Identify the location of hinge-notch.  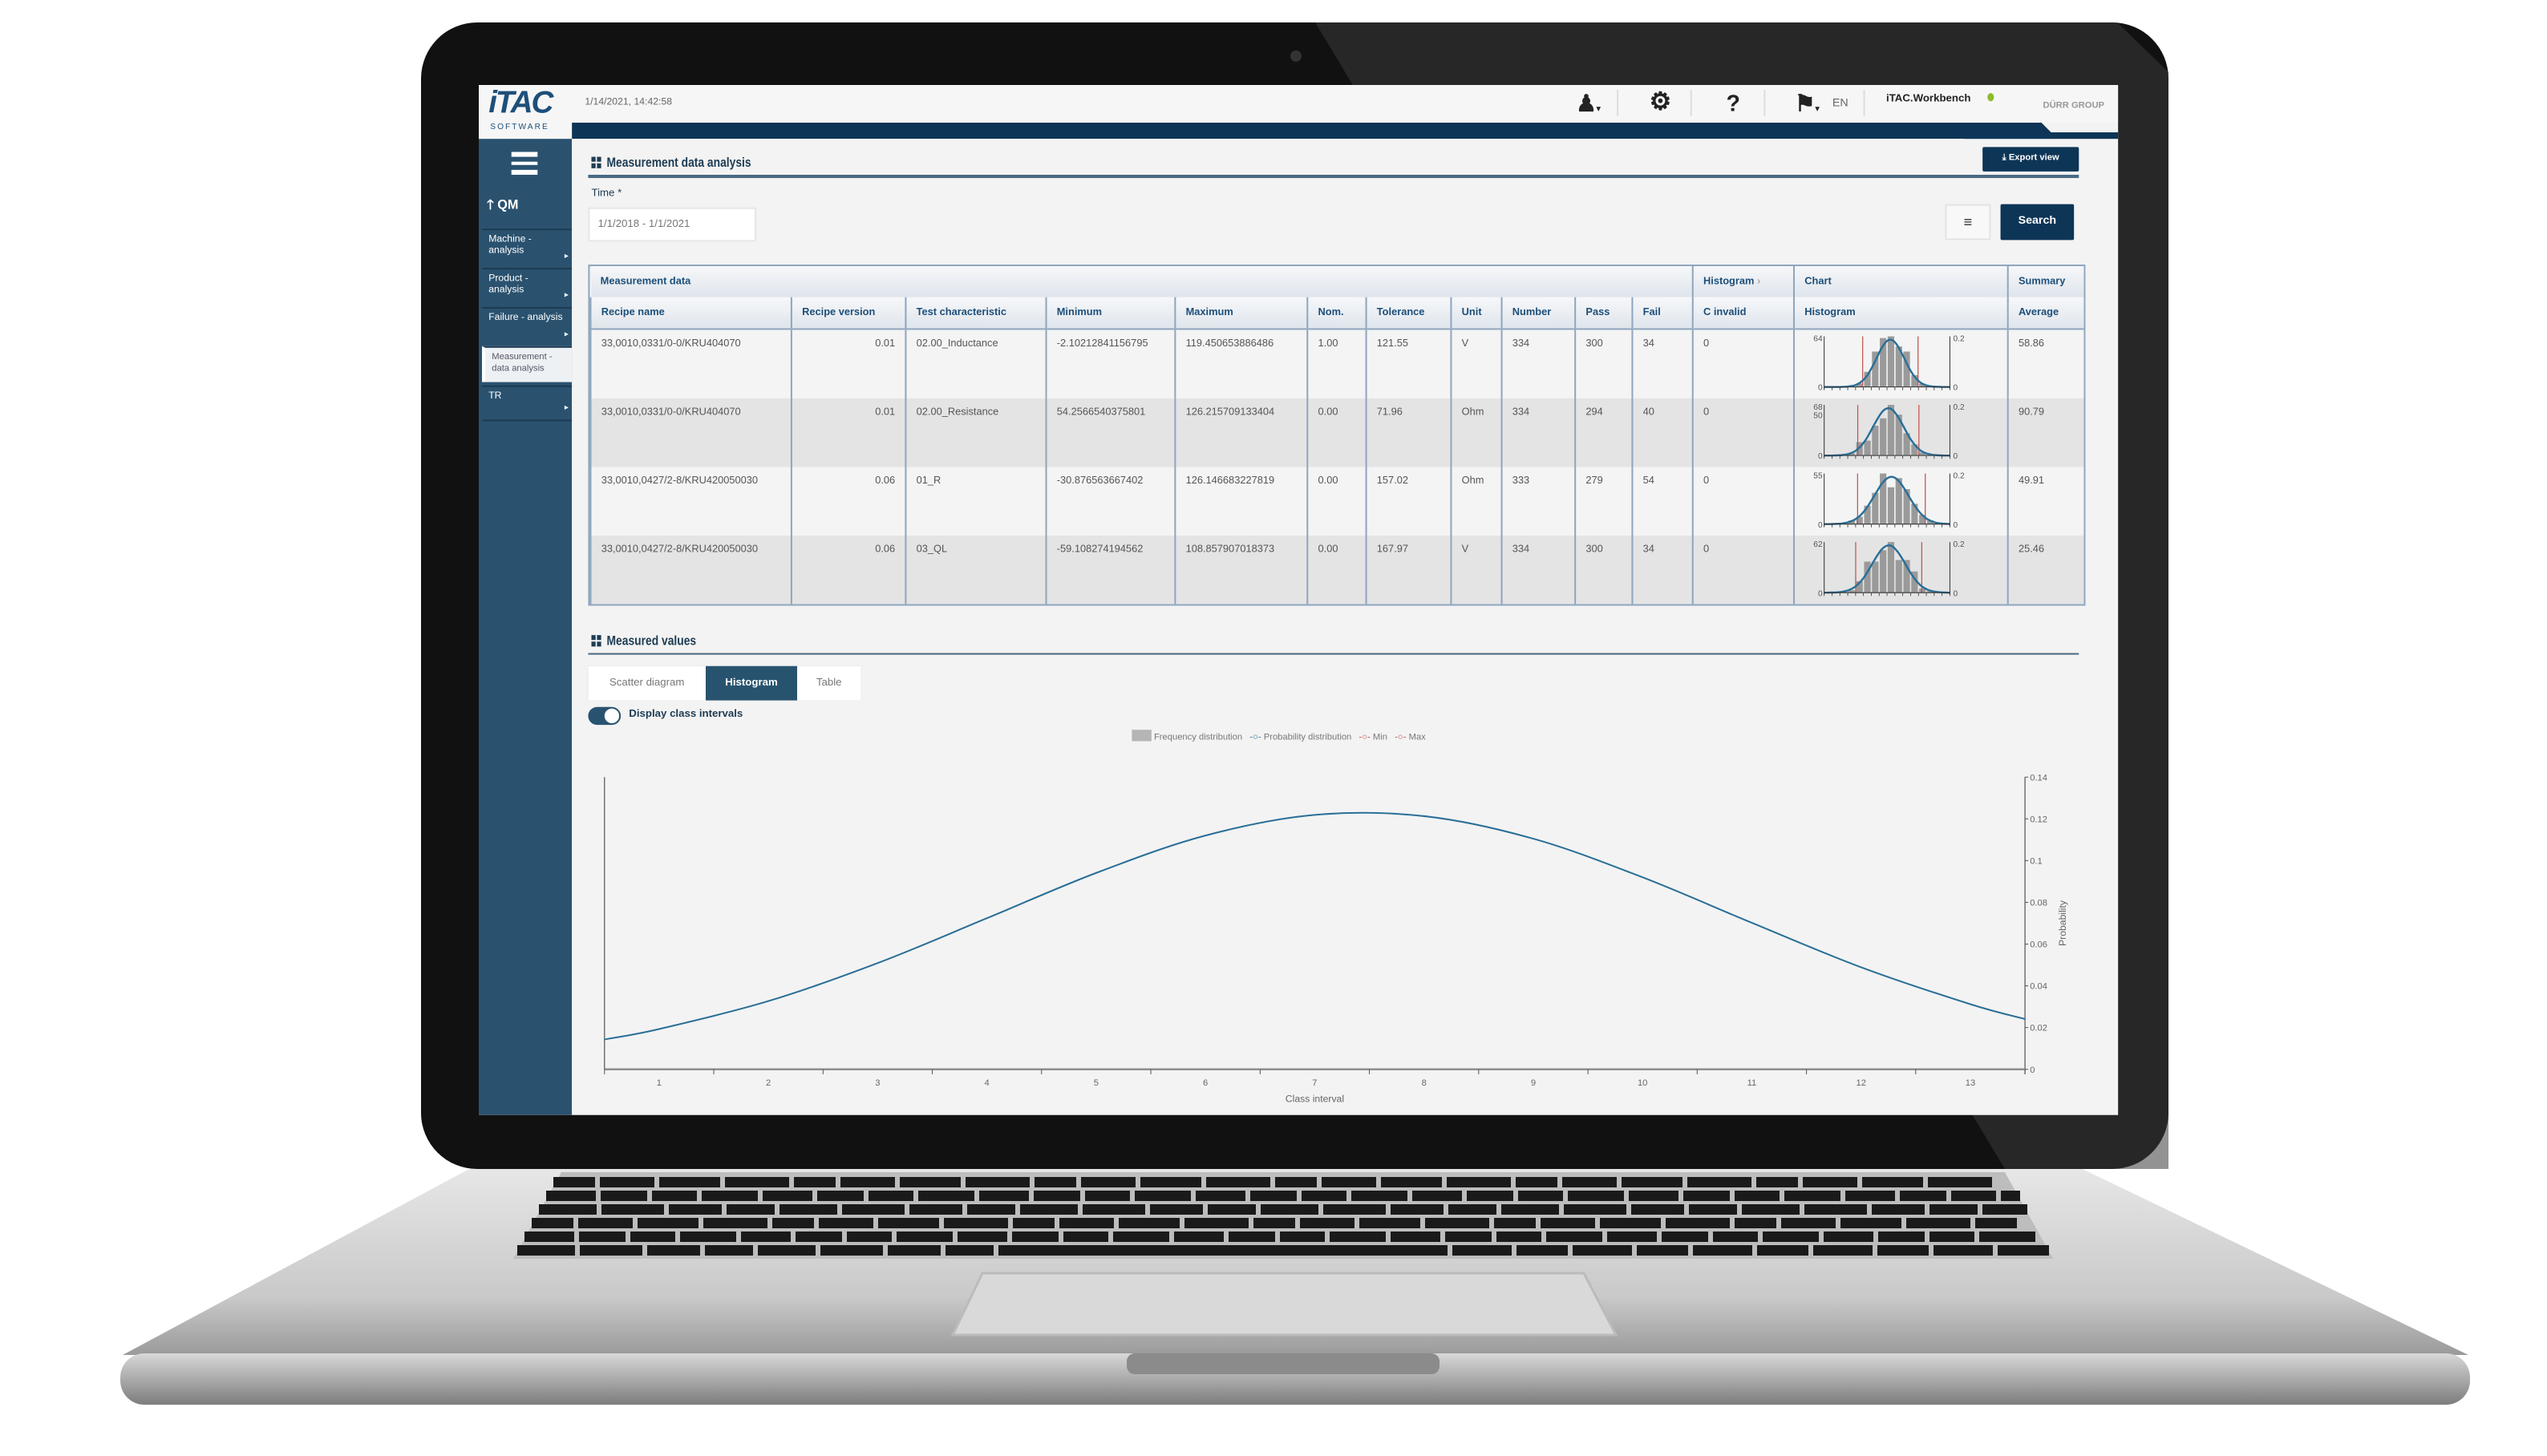
(1283, 1363).